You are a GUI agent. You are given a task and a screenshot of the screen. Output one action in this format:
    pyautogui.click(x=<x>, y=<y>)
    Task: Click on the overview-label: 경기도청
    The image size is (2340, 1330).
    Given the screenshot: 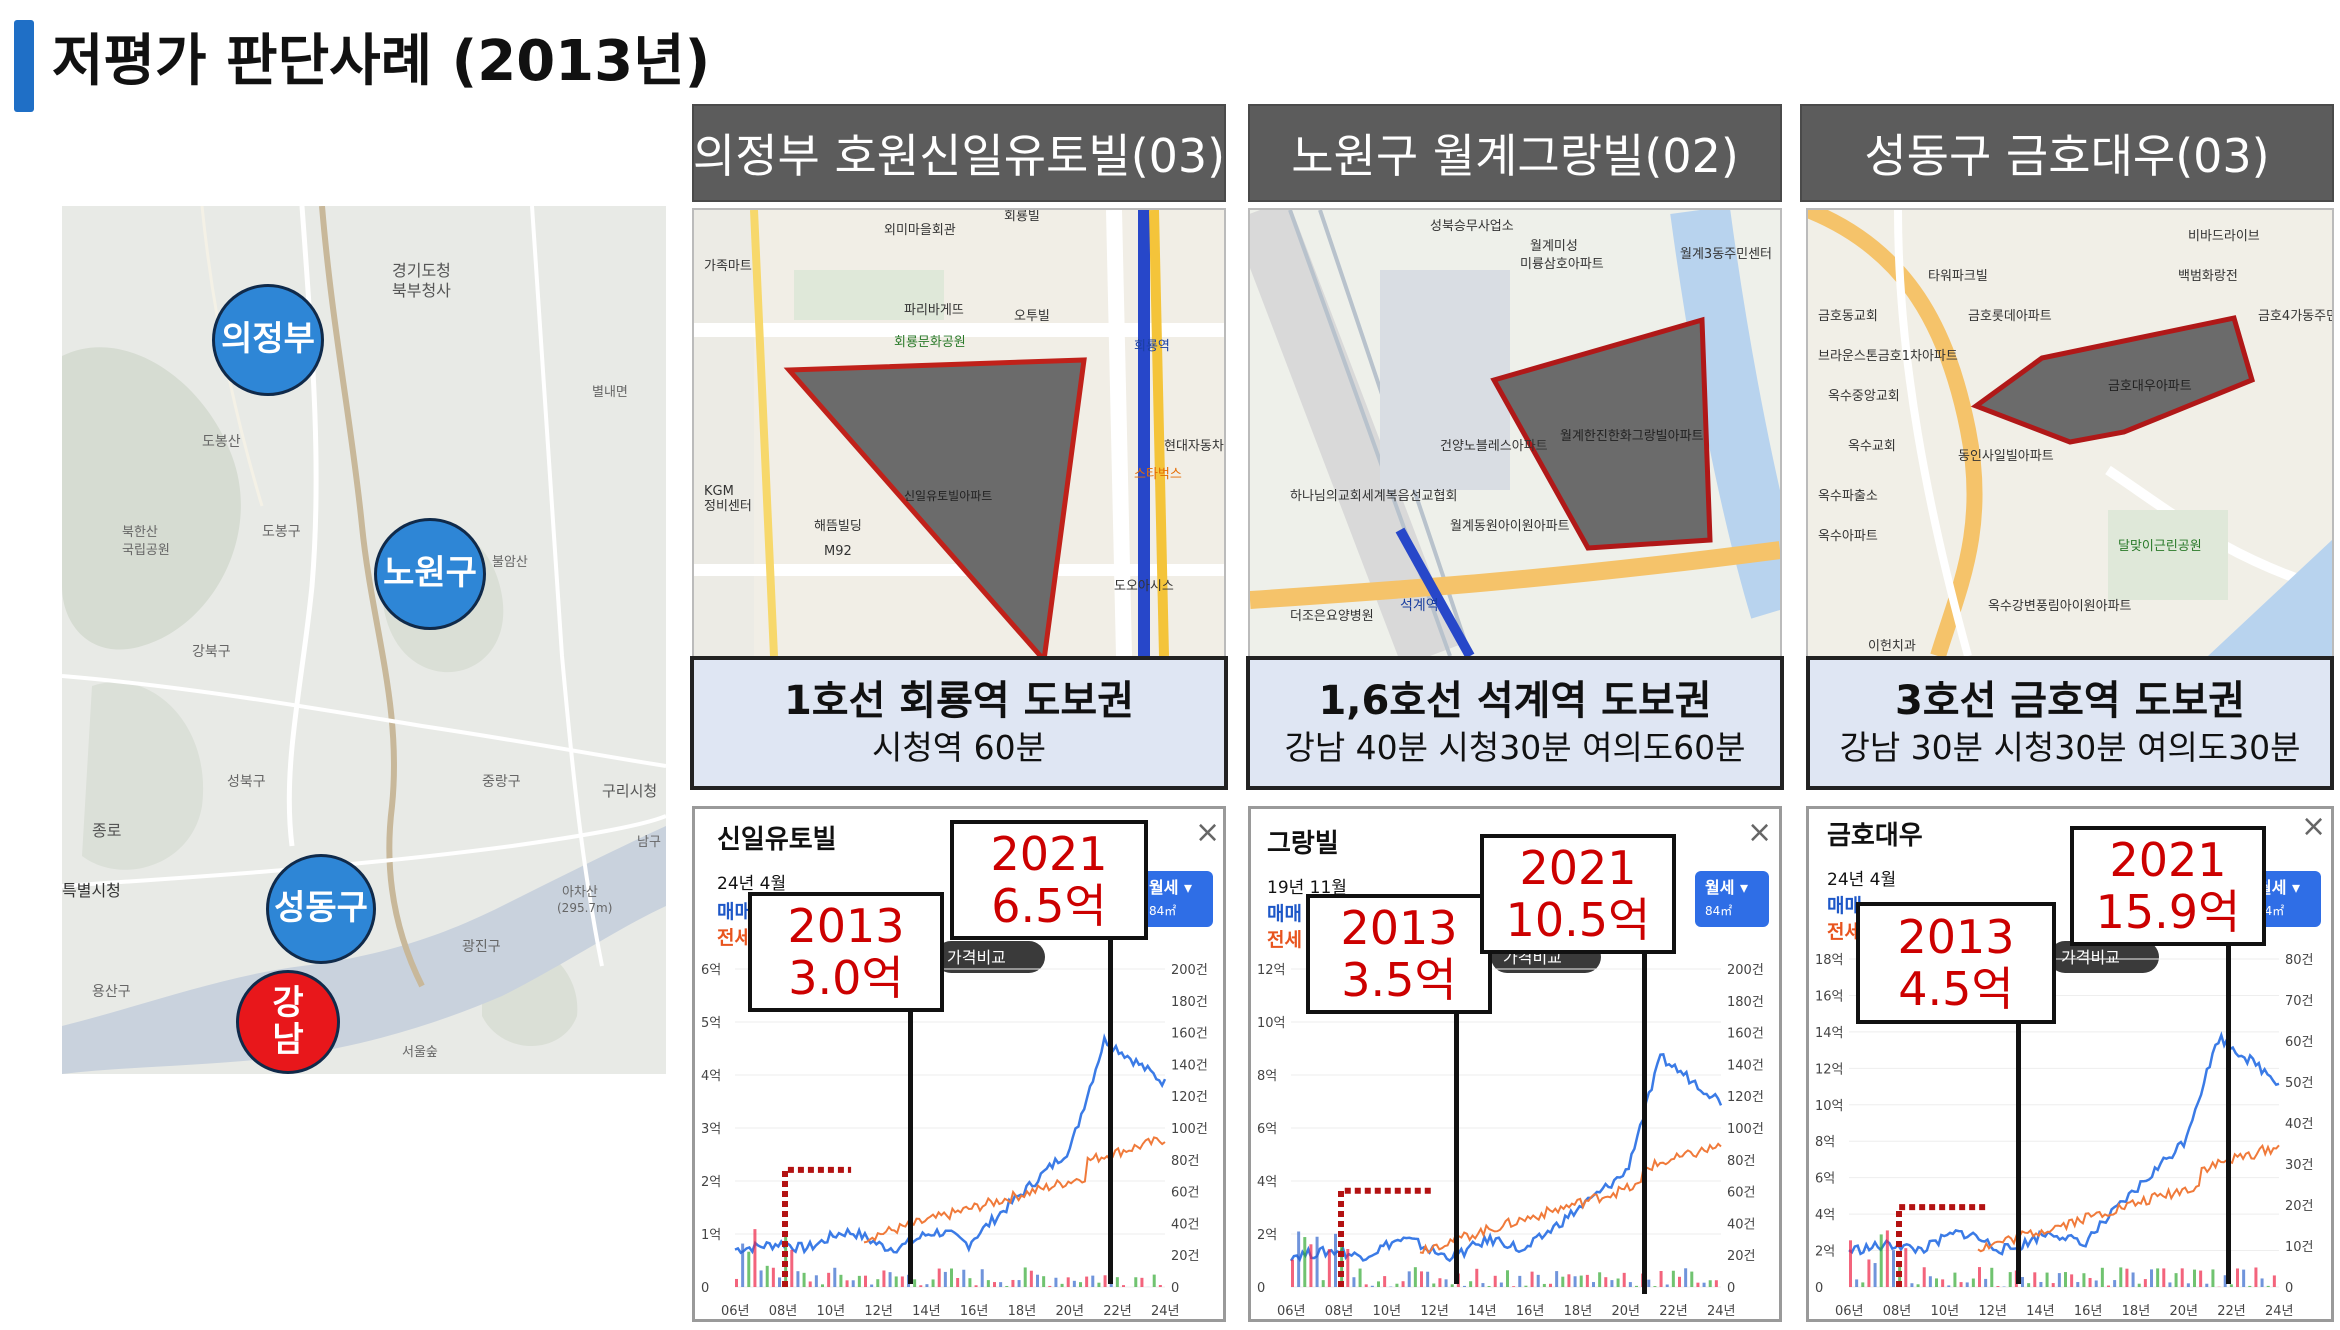 What is the action you would take?
    pyautogui.click(x=421, y=270)
    